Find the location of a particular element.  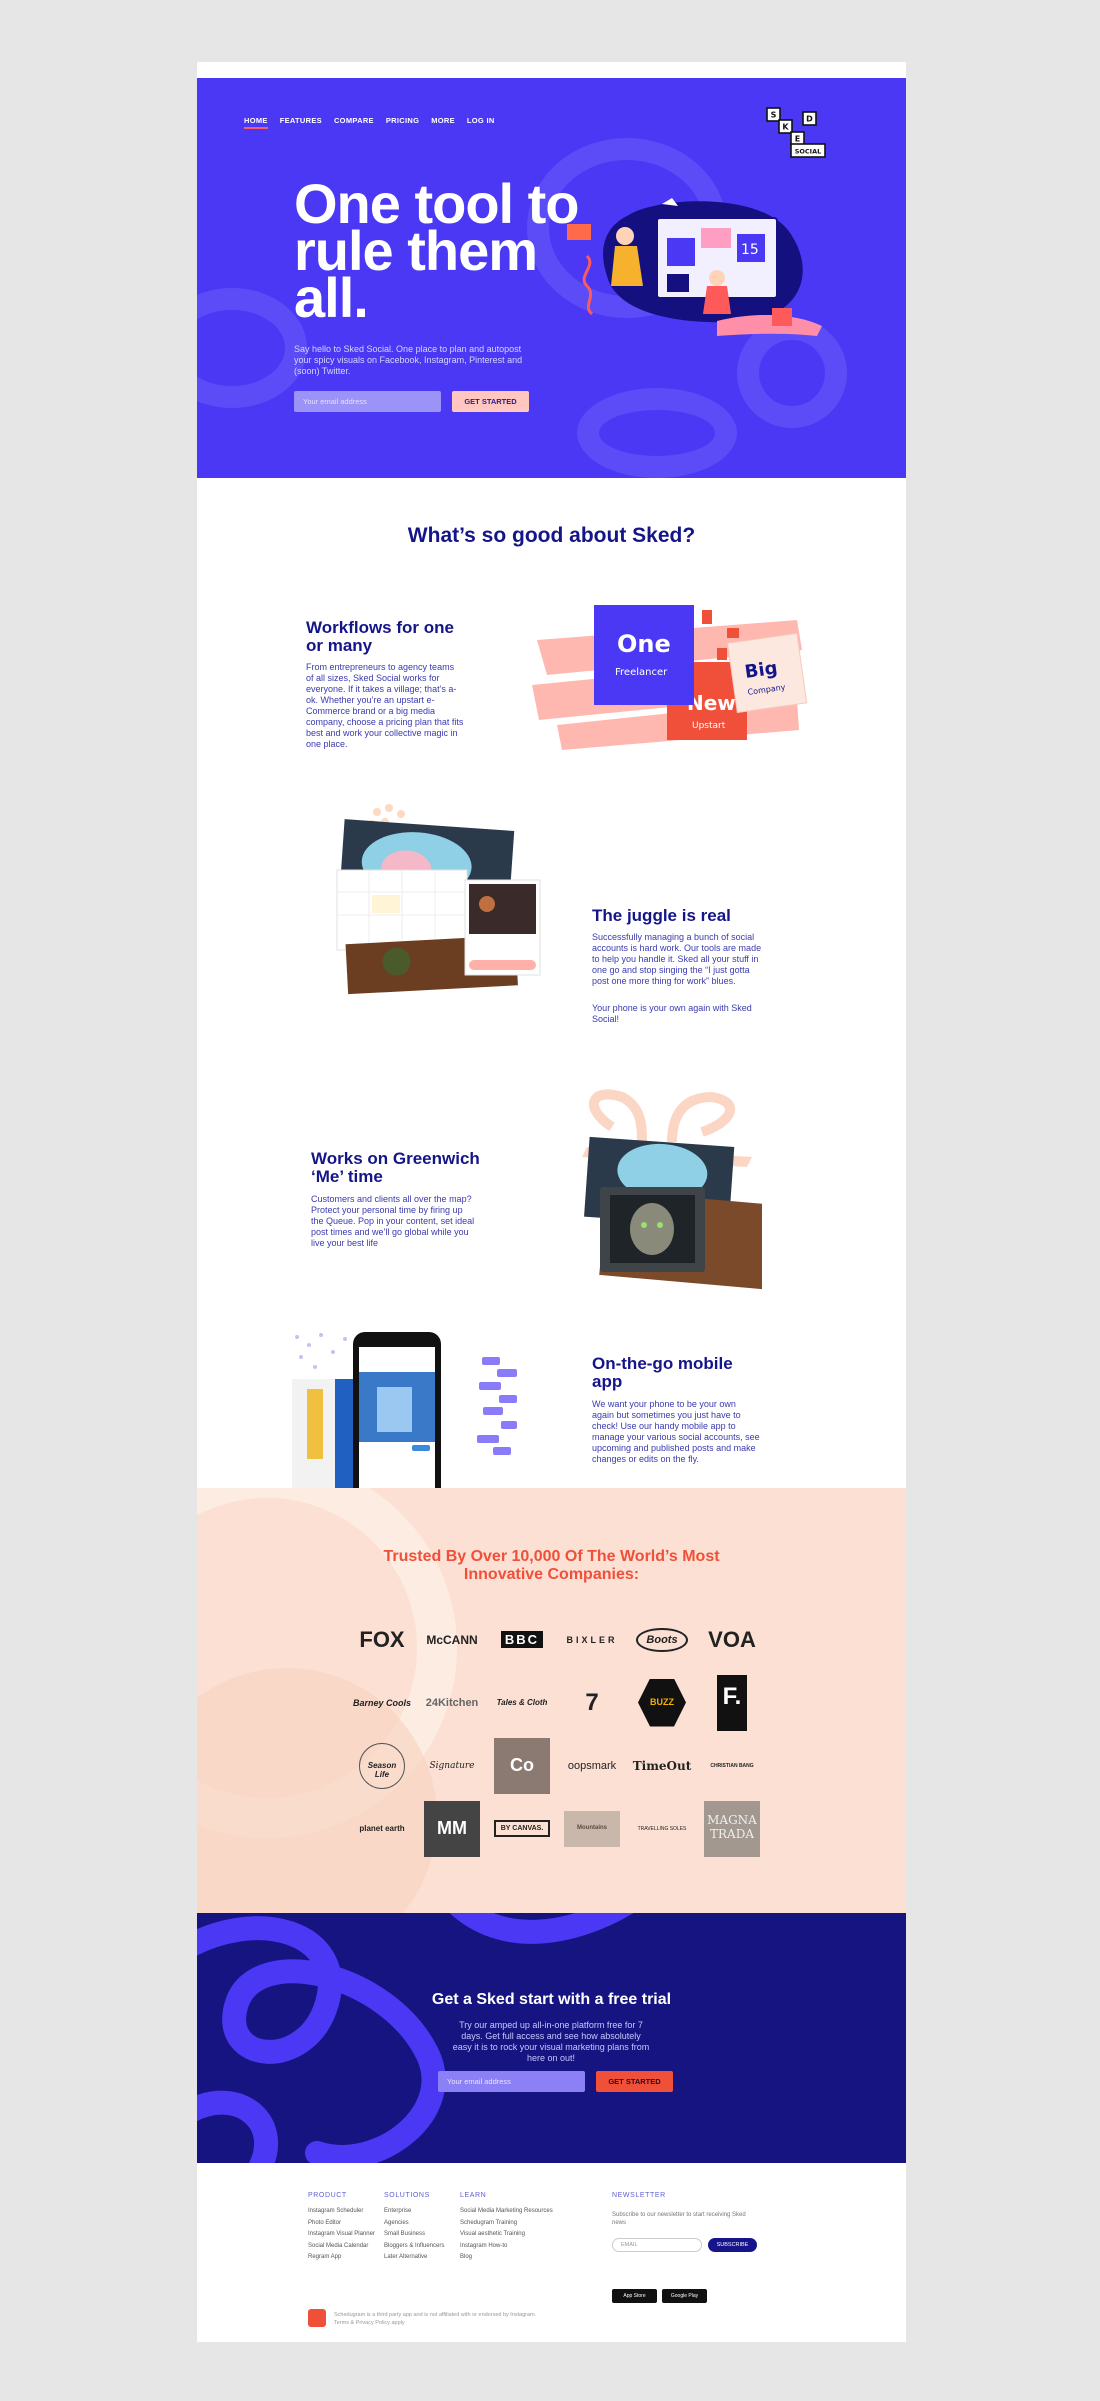

client-logo: BY CANVAS. is located at coordinates (522, 1828).